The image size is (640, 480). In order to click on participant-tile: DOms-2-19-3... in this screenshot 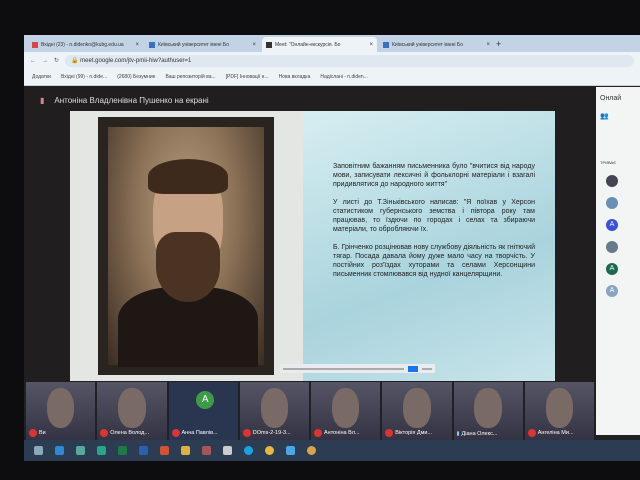, I will do `click(274, 411)`.